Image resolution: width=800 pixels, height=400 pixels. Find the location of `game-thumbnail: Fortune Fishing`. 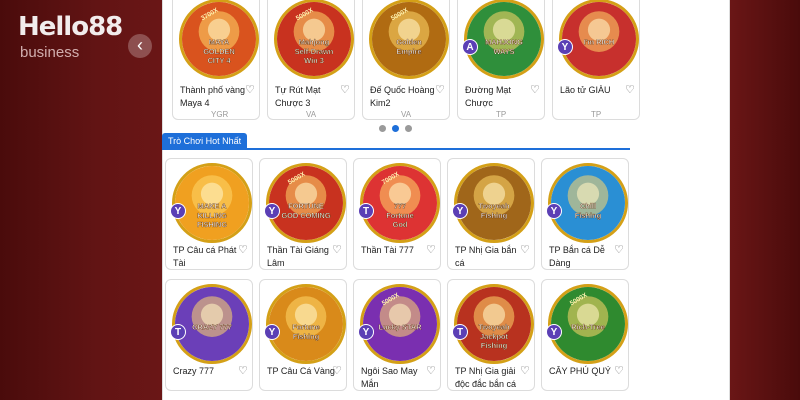

game-thumbnail: Fortune Fishing is located at coordinates (306, 324).